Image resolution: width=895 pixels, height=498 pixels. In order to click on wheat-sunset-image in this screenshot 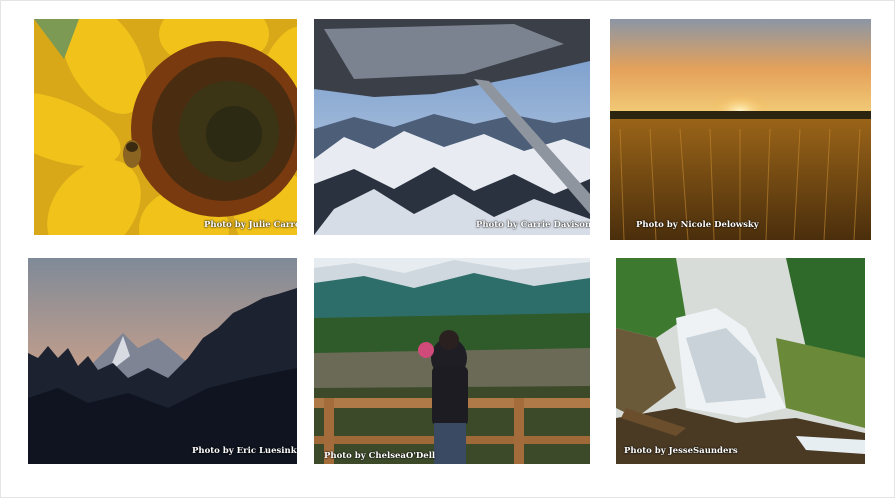, I will do `click(740, 129)`.